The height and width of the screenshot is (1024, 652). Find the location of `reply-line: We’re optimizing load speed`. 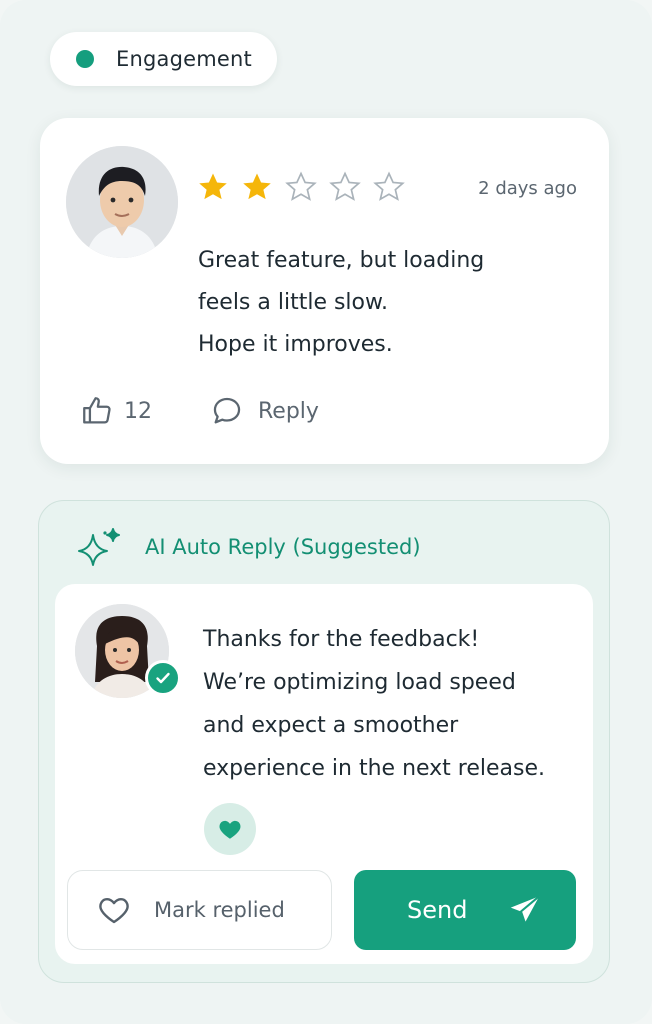

reply-line: We’re optimizing load speed is located at coordinates (359, 682).